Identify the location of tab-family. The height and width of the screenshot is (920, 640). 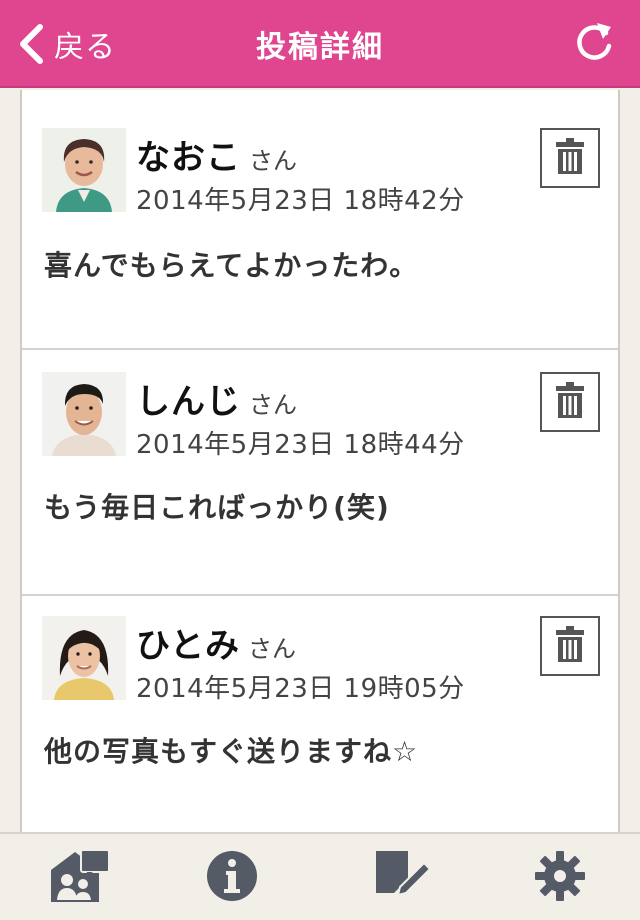
(80, 878).